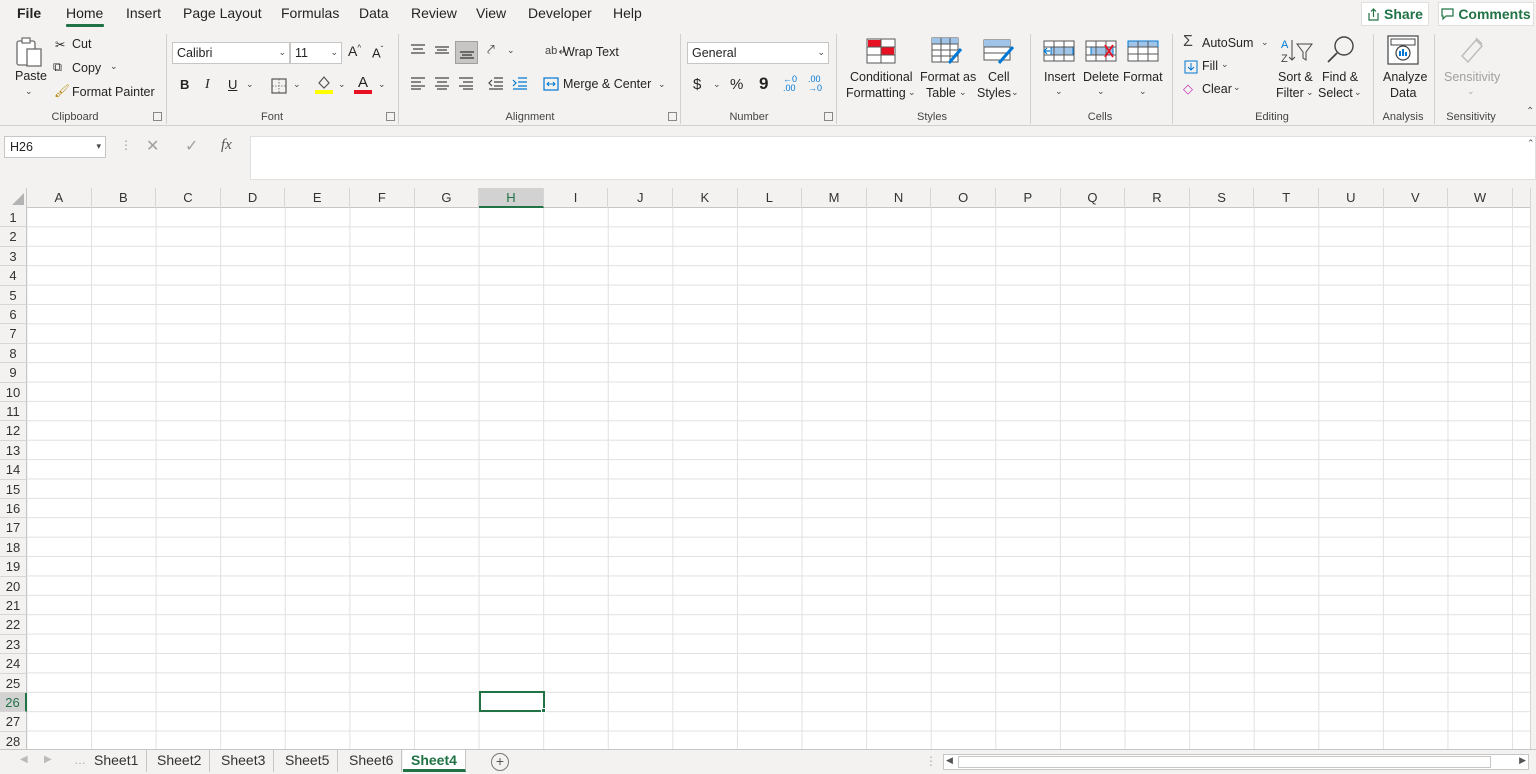 This screenshot has height=774, width=1536. I want to click on row-header: 11, so click(13, 412).